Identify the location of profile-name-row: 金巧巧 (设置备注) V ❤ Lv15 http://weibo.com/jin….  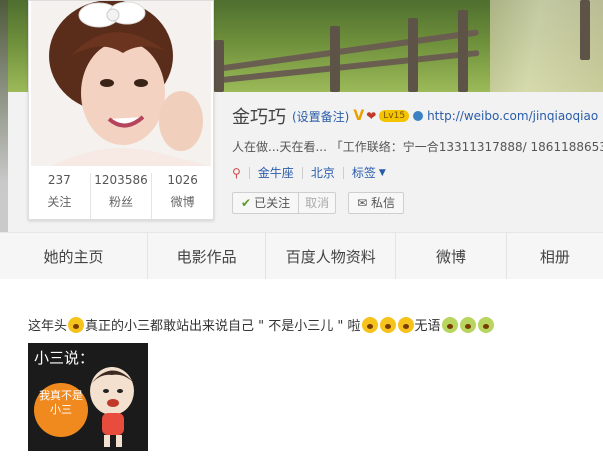
(415, 116).